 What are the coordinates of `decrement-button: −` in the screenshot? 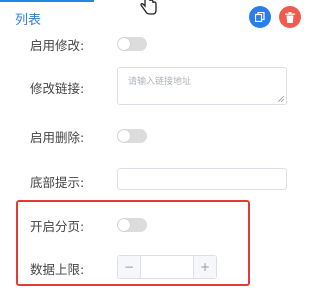 It's located at (129, 267).